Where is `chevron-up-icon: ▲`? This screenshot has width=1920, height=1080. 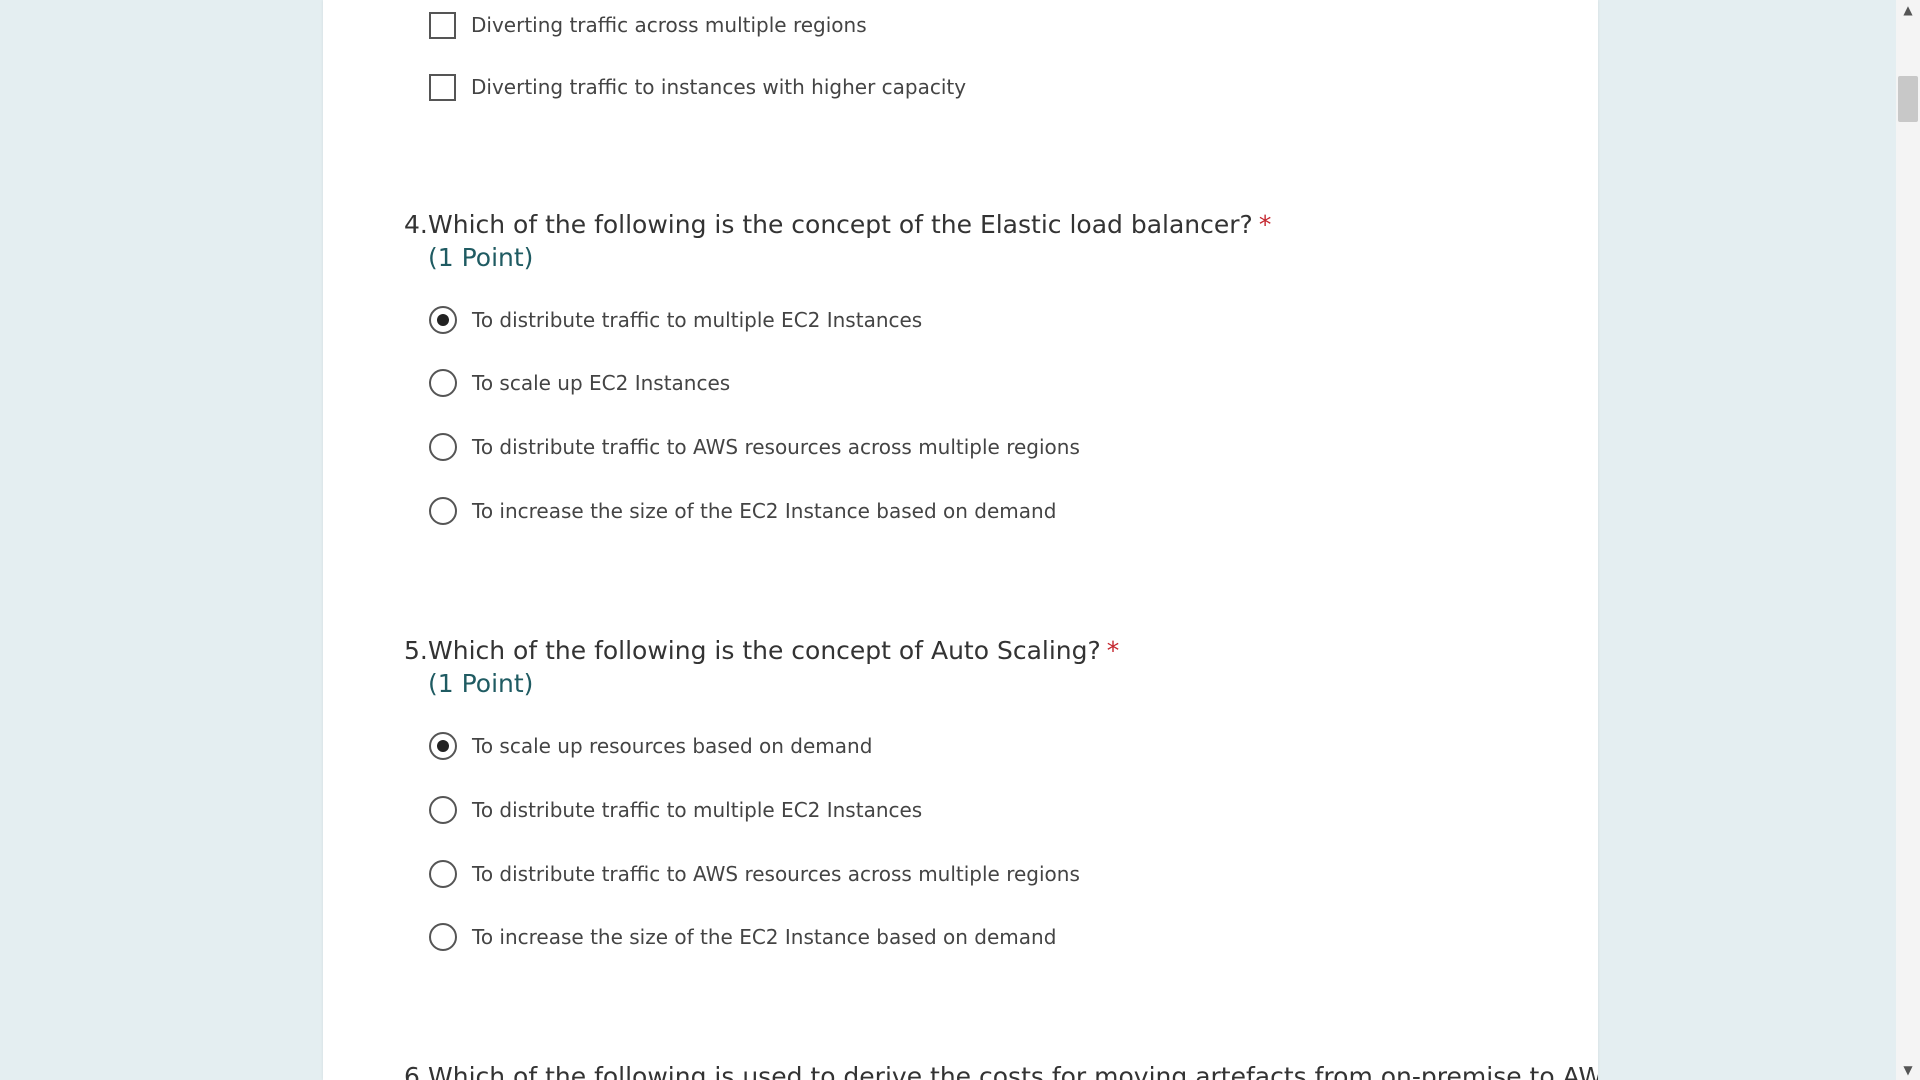 chevron-up-icon: ▲ is located at coordinates (1908, 10).